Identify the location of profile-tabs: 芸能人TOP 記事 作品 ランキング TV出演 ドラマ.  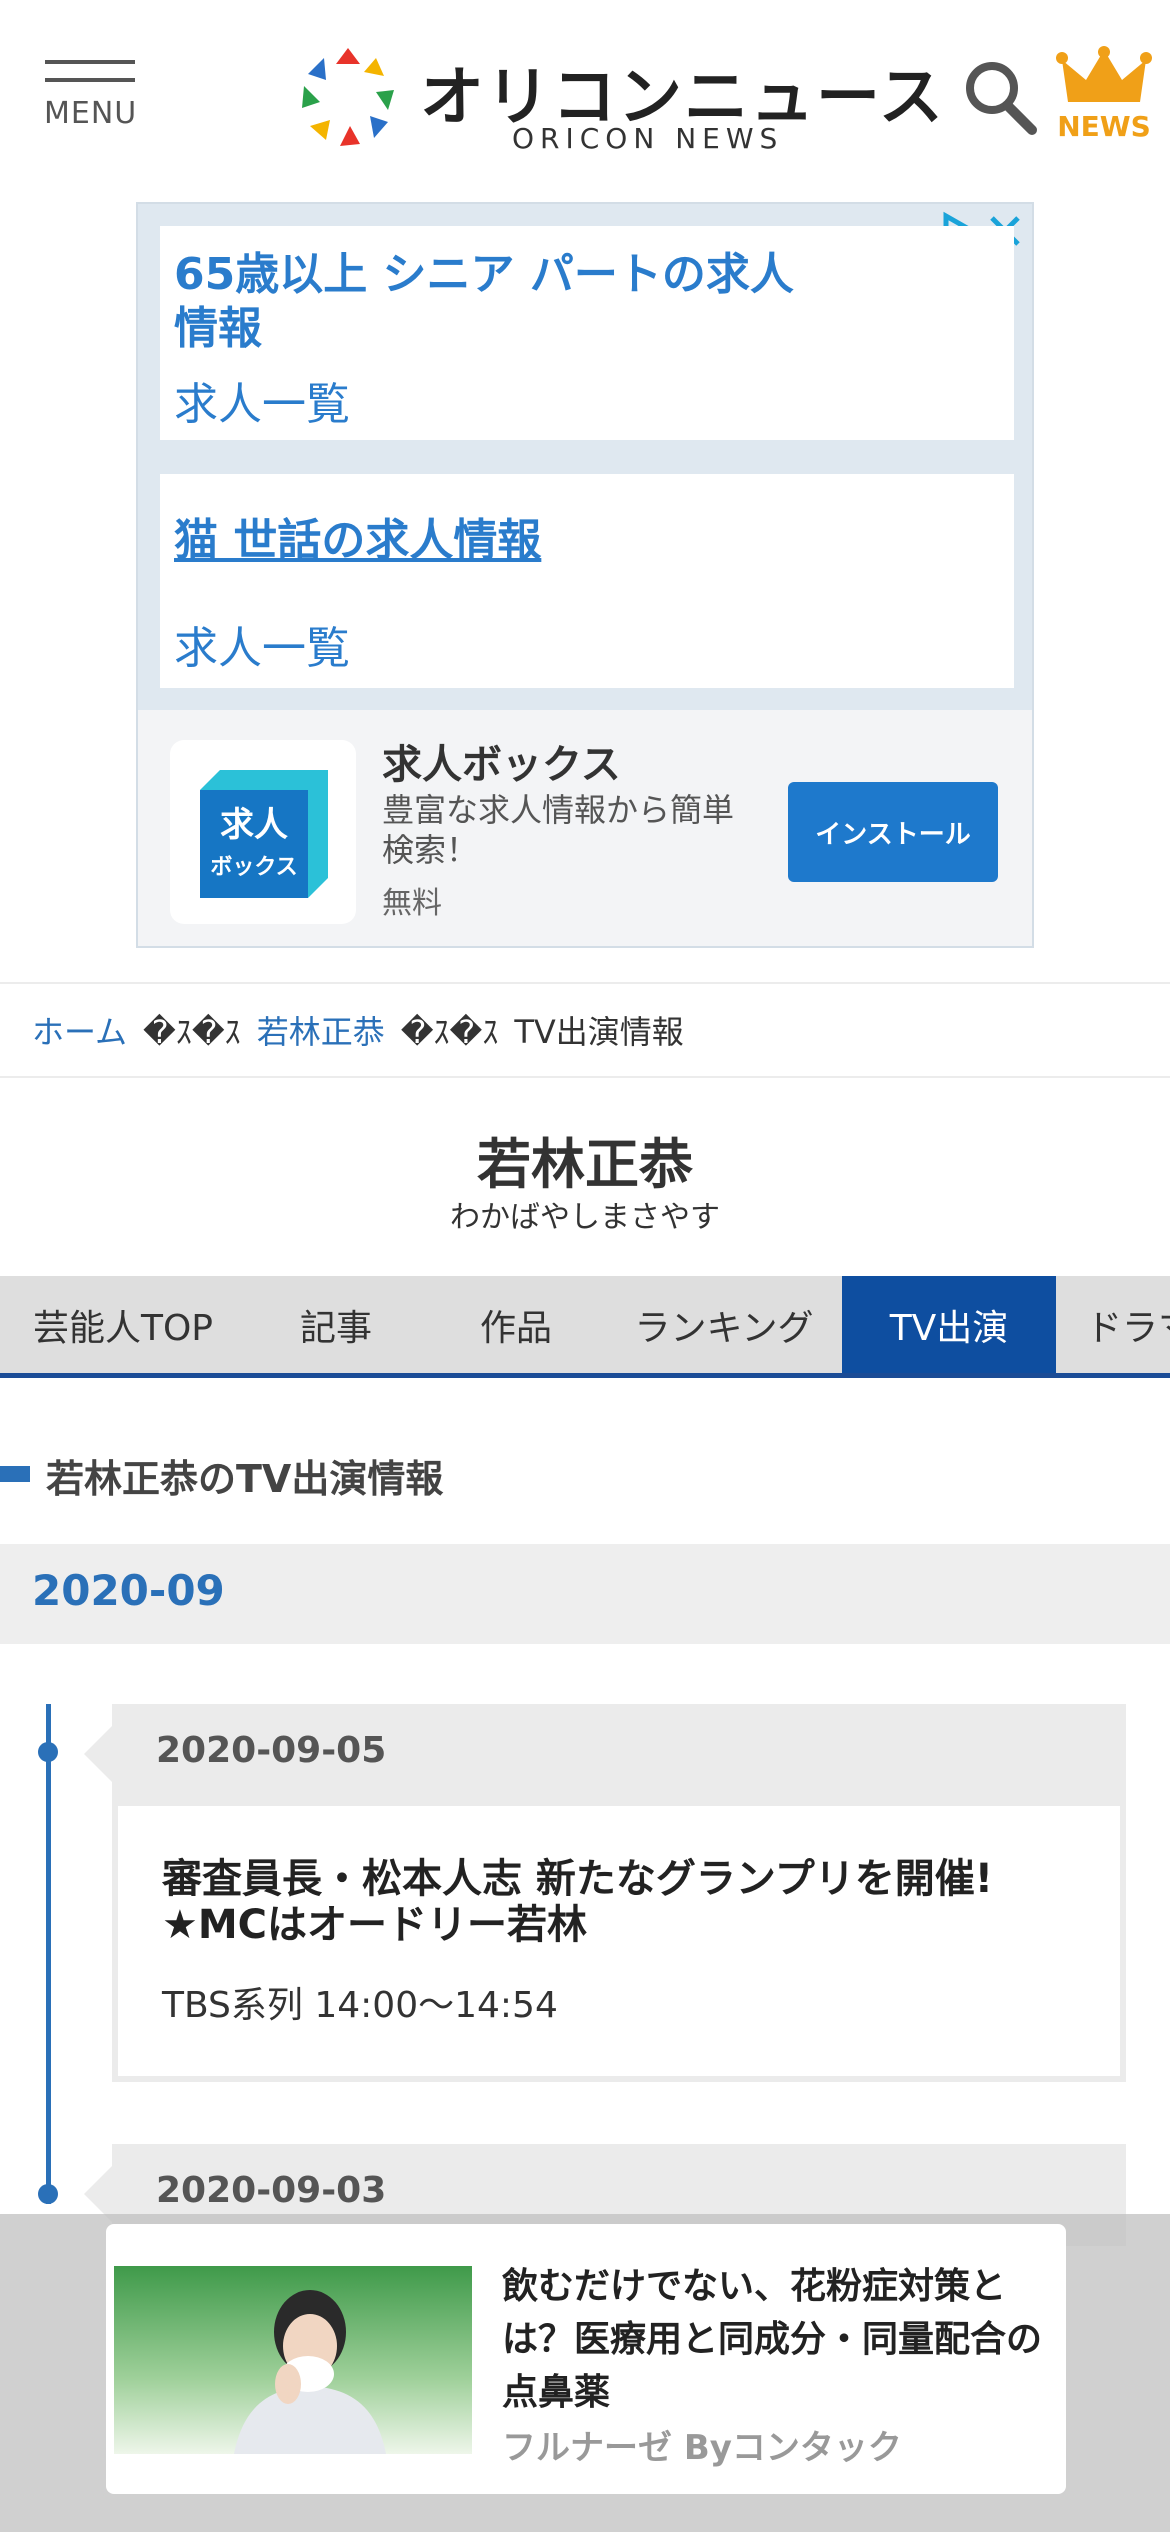
(585, 1327).